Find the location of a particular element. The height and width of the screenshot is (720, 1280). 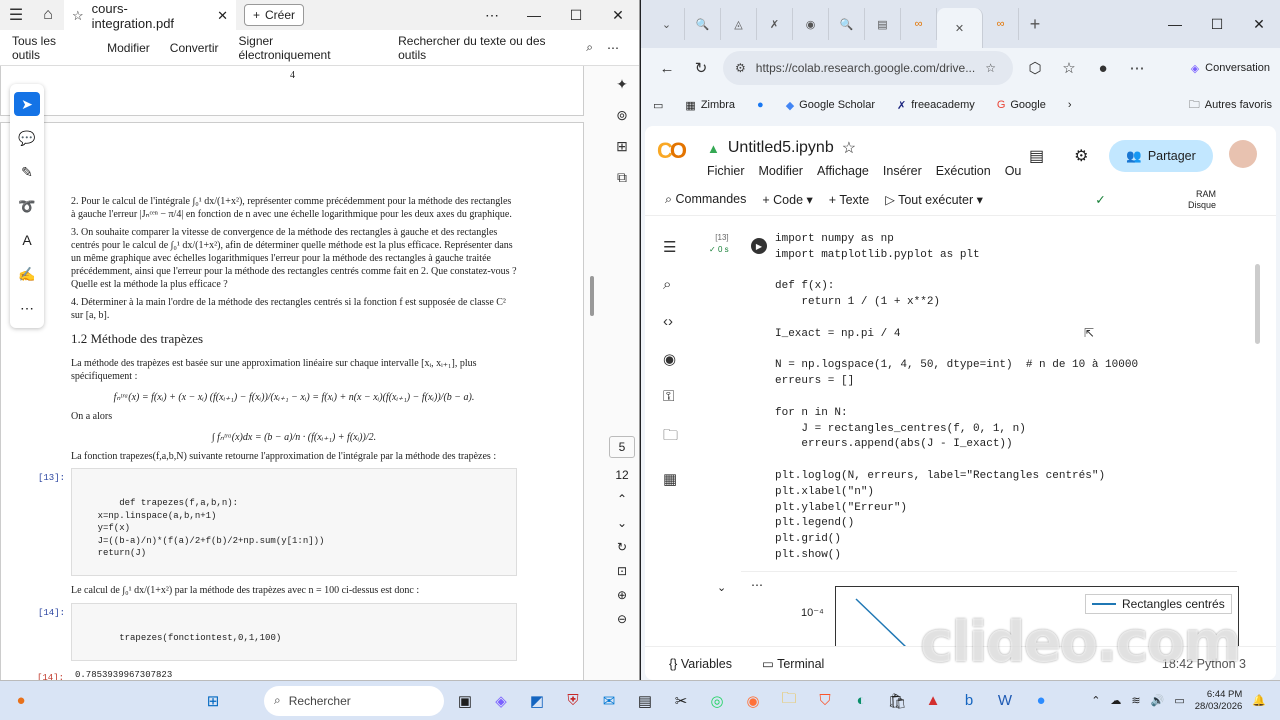

terminal-button: ▭ Terminal is located at coordinates (793, 663).